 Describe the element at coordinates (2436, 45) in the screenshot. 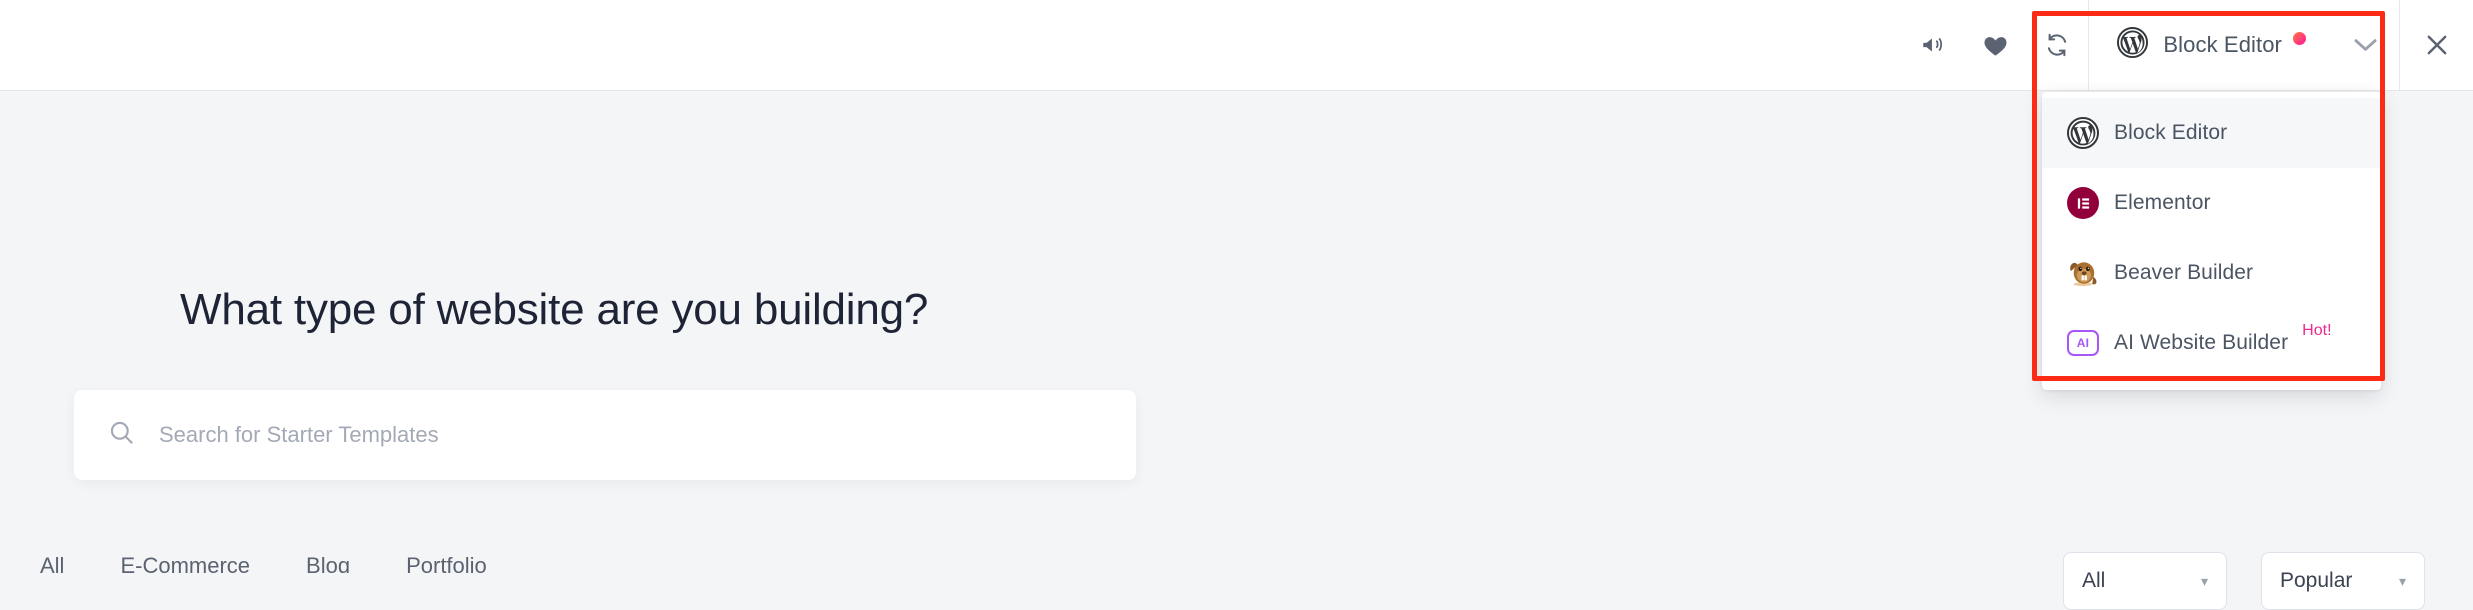

I see `close-icon` at that location.